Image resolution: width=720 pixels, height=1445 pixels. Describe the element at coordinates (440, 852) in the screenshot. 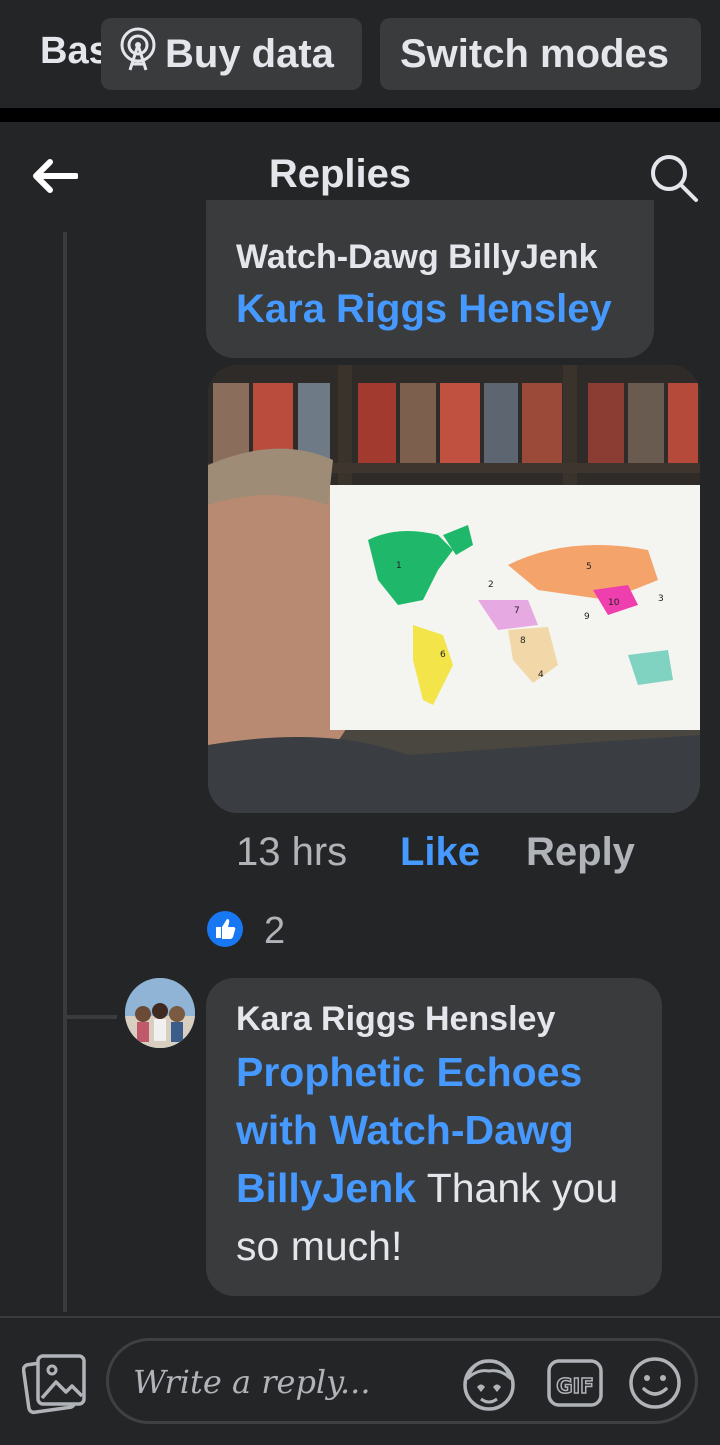

I see `like-button: Like` at that location.